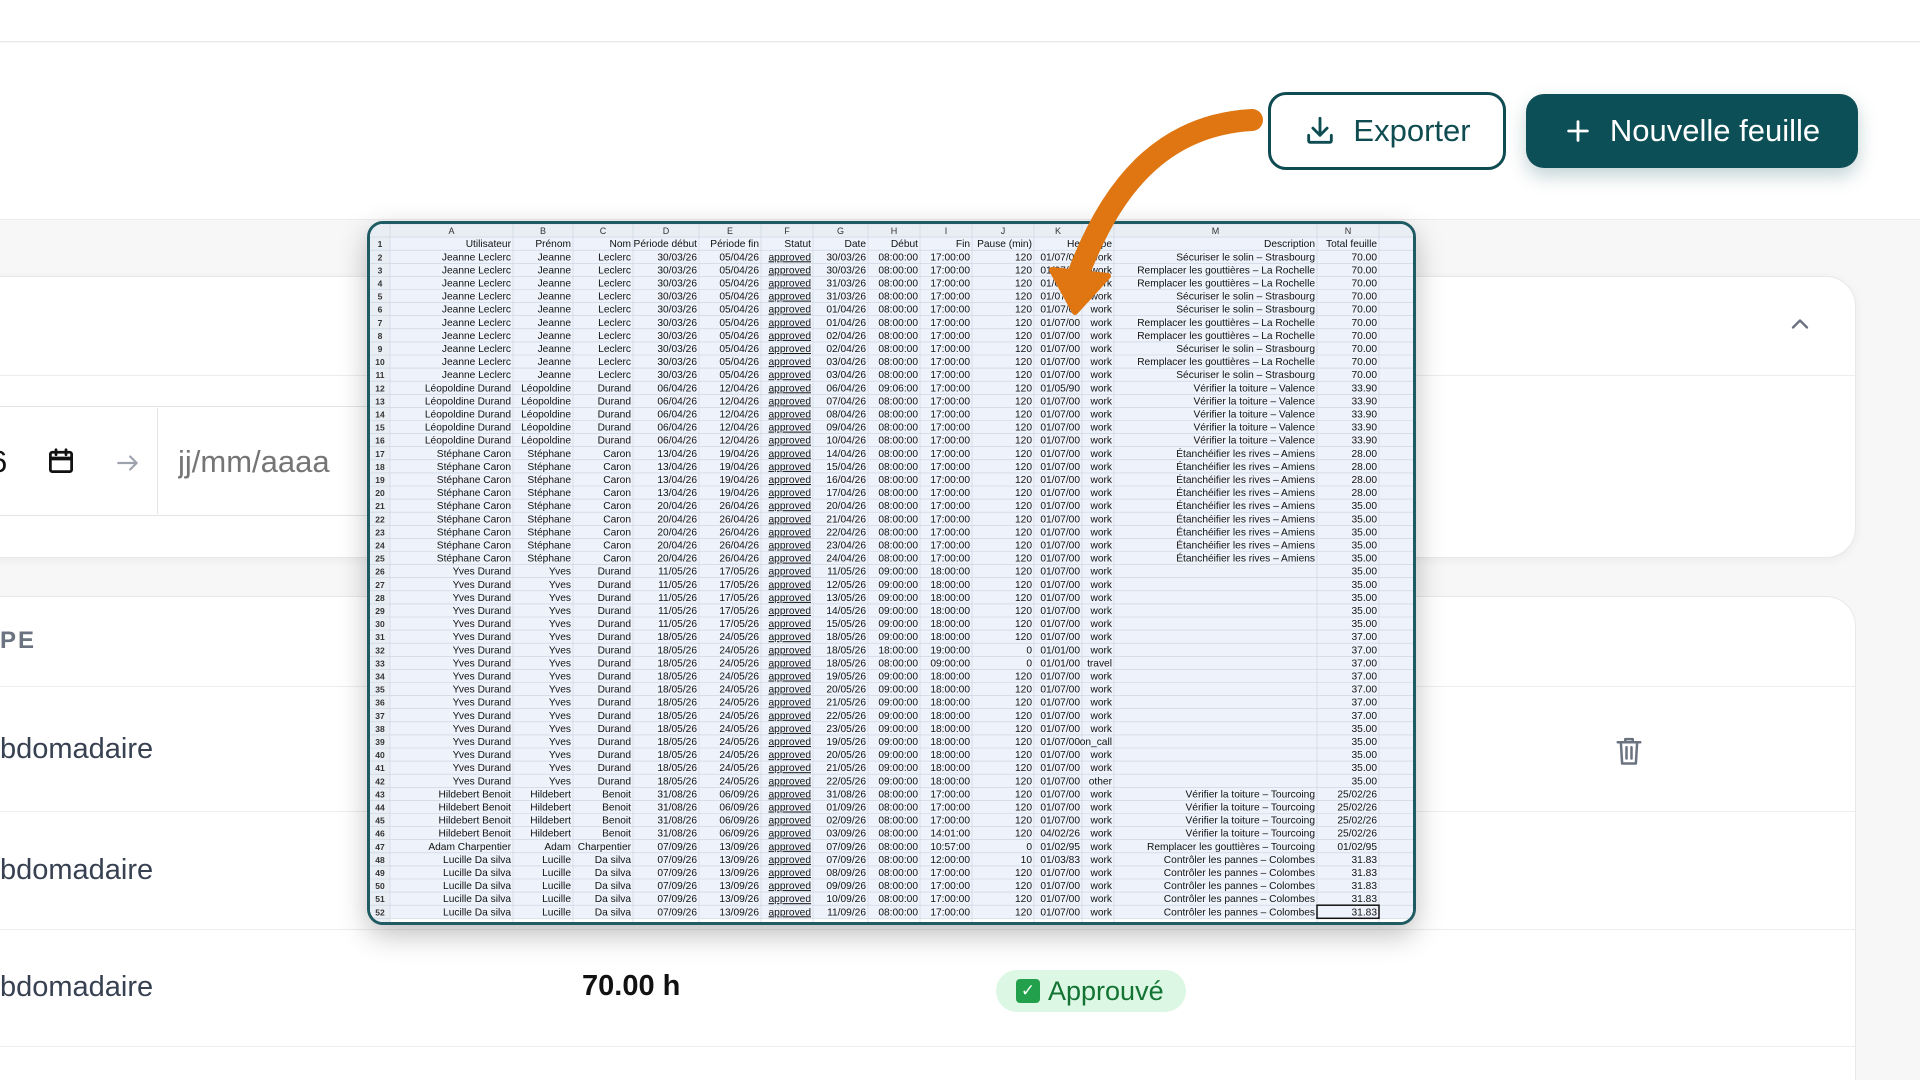 The image size is (1920, 1080). I want to click on plus-icon, so click(1578, 131).